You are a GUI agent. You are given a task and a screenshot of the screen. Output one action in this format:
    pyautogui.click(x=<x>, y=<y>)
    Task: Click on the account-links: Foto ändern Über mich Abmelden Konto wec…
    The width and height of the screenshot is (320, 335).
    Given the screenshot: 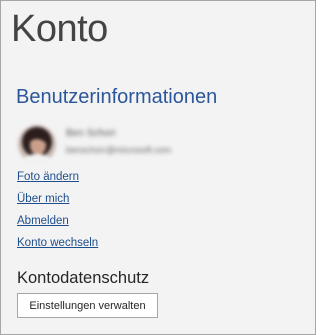 What is the action you would take?
    pyautogui.click(x=57, y=214)
    